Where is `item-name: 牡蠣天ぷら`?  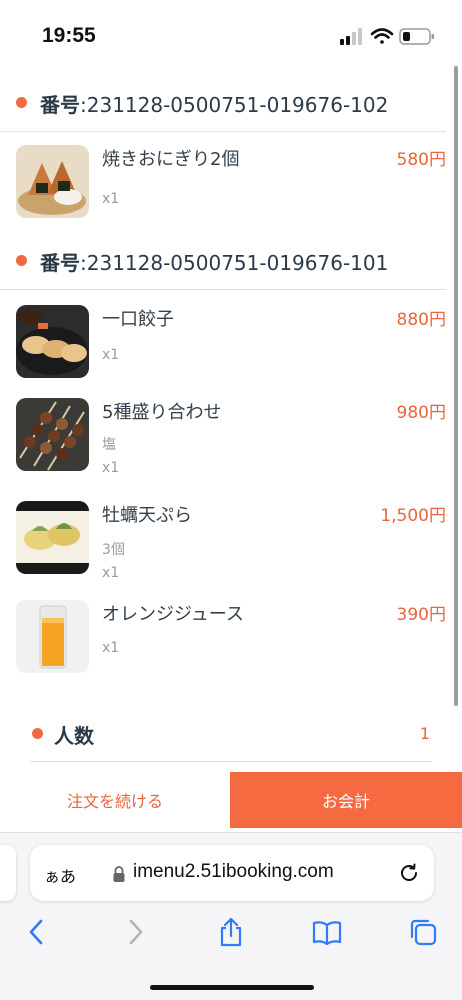 item-name: 牡蠣天ぷら is located at coordinates (147, 515).